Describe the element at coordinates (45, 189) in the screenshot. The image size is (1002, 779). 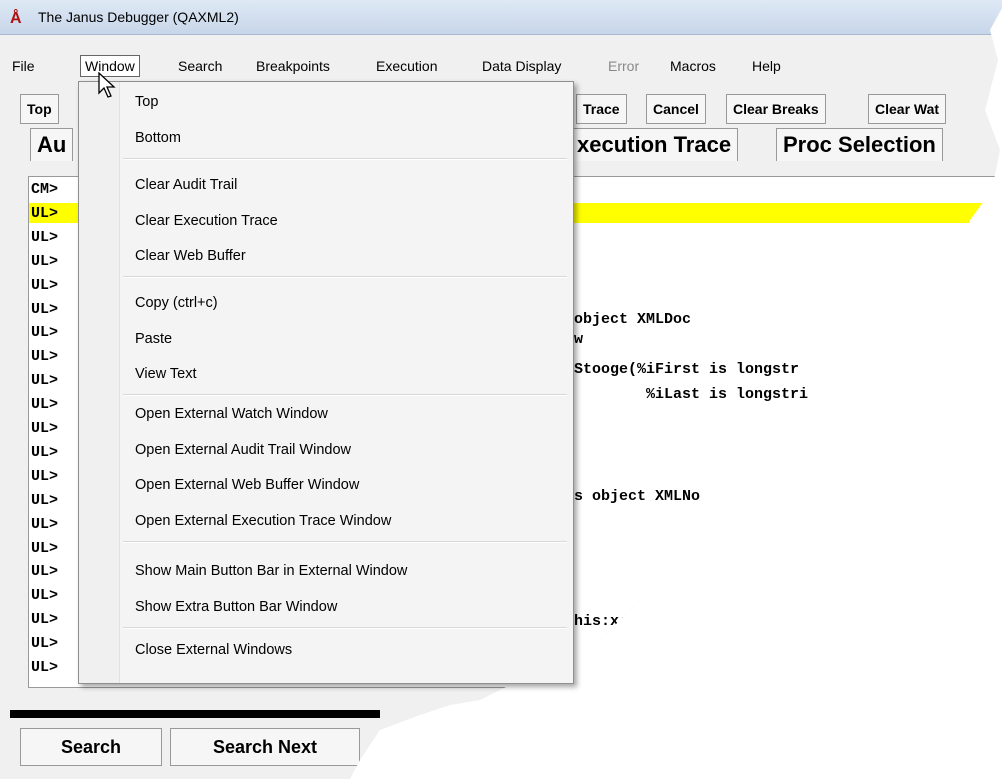
I see `line-prefix: CM>` at that location.